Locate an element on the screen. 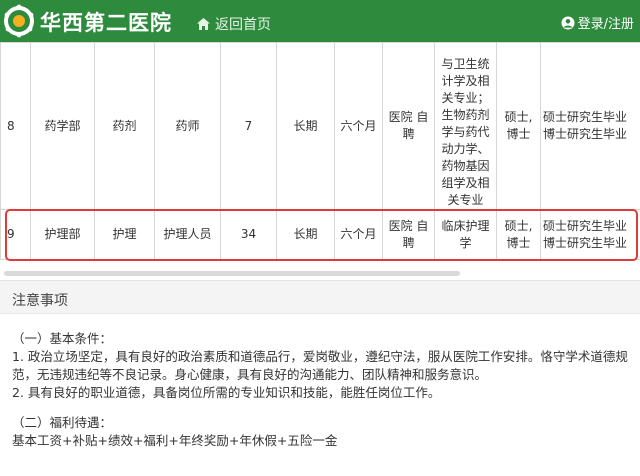 The width and height of the screenshot is (640, 476). home-link: 返回首页 is located at coordinates (233, 24).